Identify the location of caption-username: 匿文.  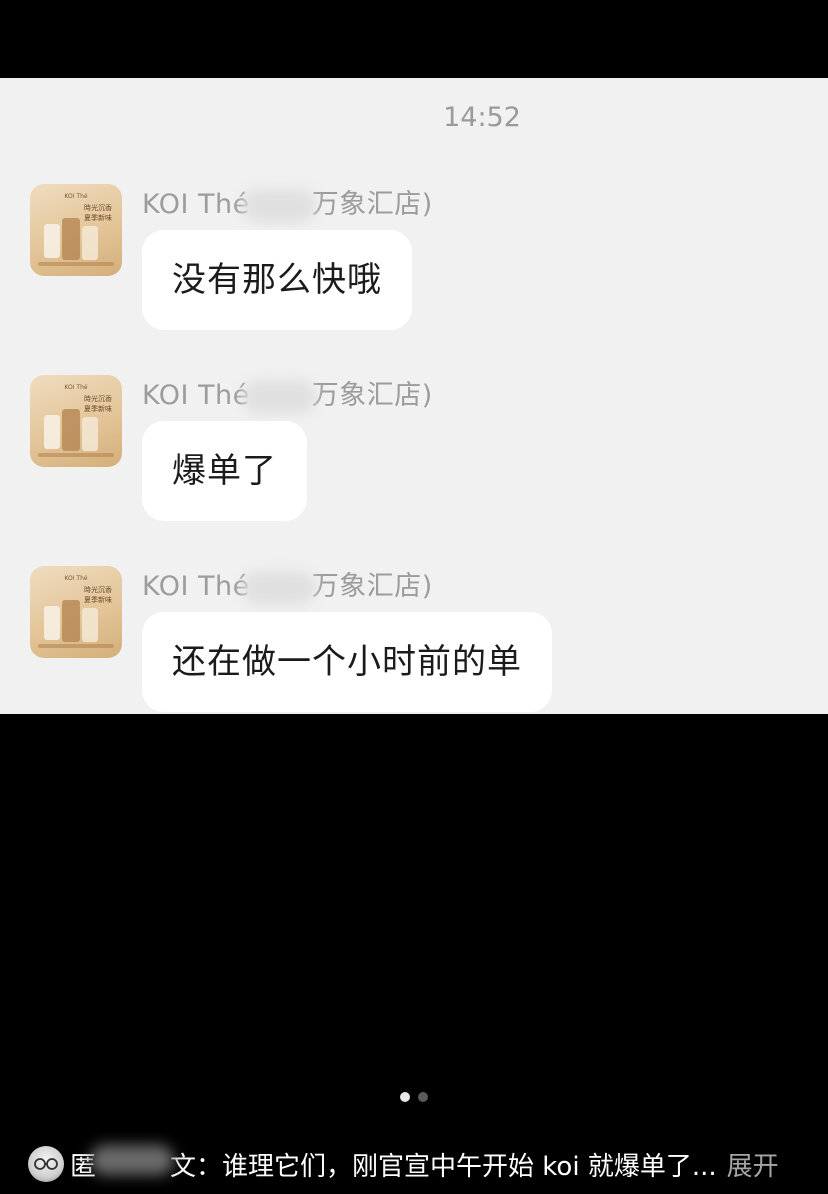
(133, 1164).